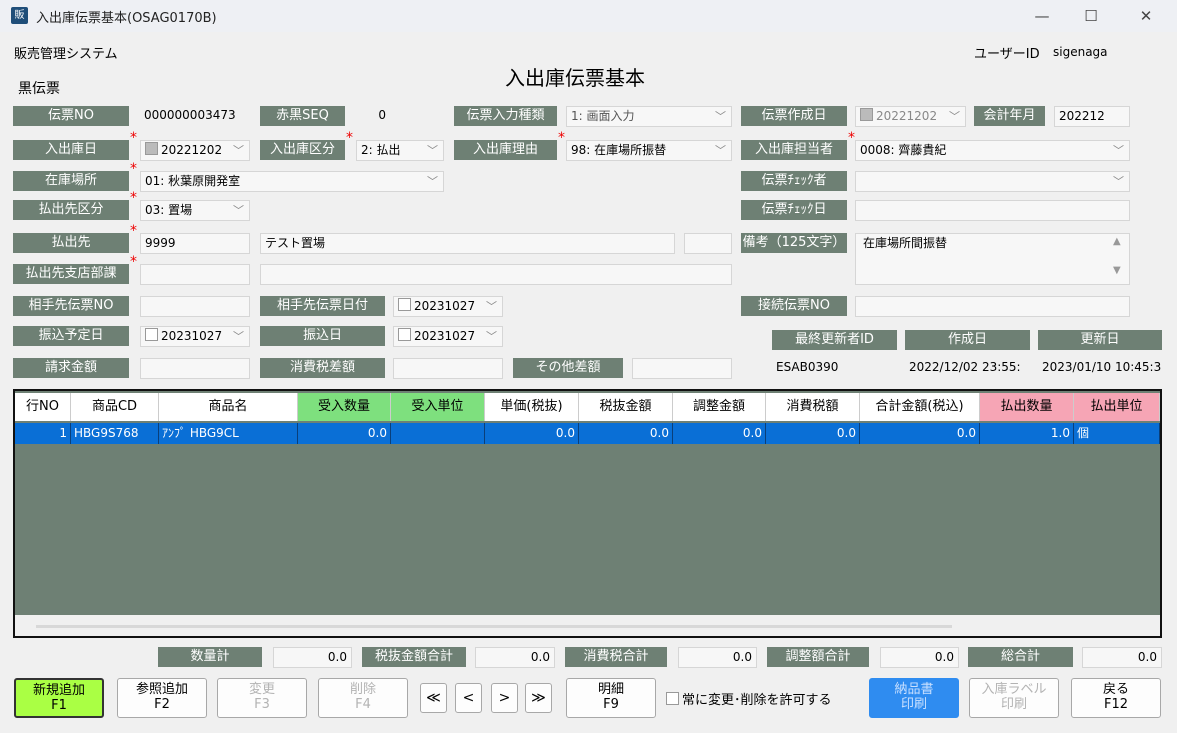  Describe the element at coordinates (195, 243) in the screenshot. I see `dest-code-field: 9999` at that location.